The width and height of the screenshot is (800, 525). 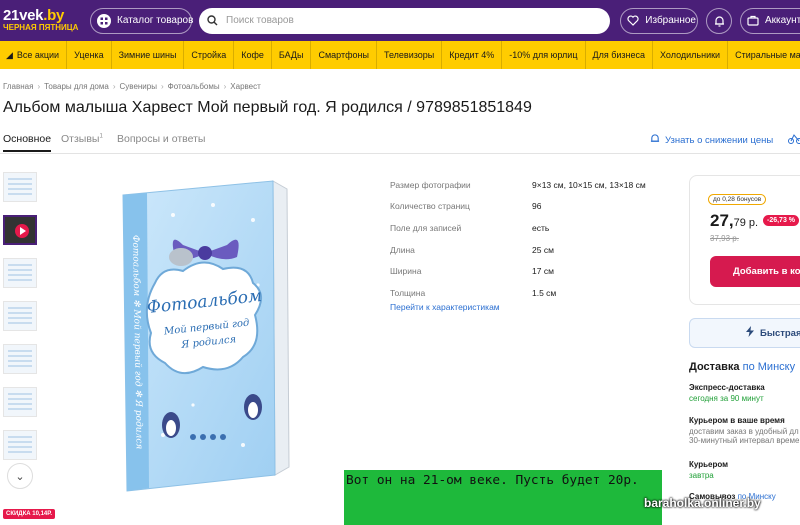 What do you see at coordinates (794, 140) in the screenshot?
I see `compare-icon` at bounding box center [794, 140].